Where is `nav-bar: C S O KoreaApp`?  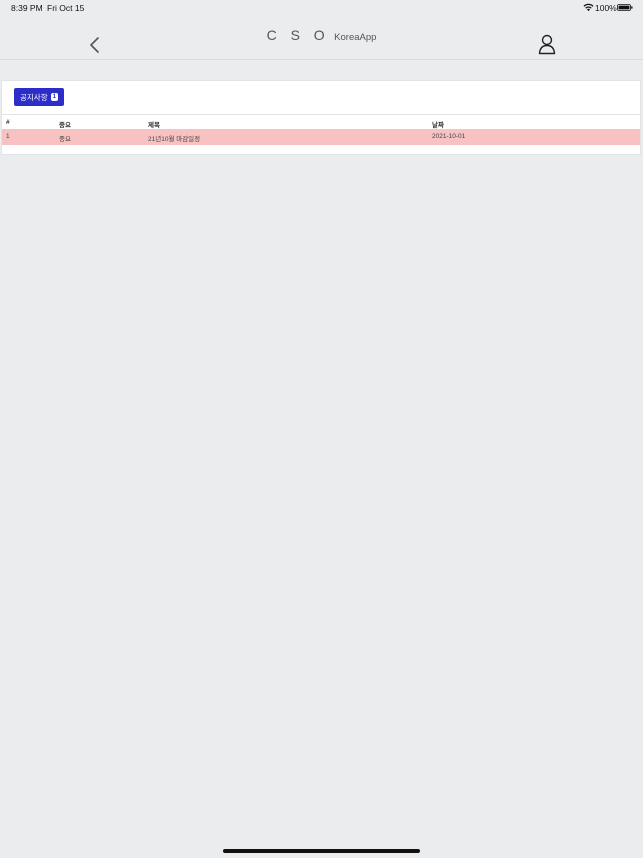
nav-bar: C S O KoreaApp is located at coordinates (321, 38).